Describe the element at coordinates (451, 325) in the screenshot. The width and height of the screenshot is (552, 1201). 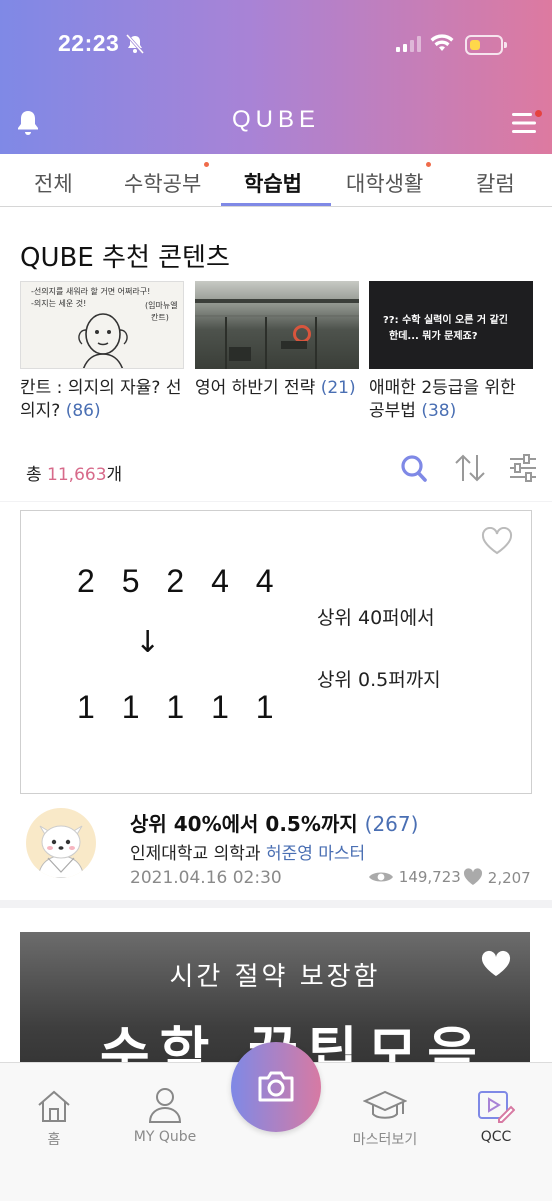
I see `card-thumbnail: ??: 수학 실력이 오른 거 같긴 한데... 뭐가 문제죠?` at that location.